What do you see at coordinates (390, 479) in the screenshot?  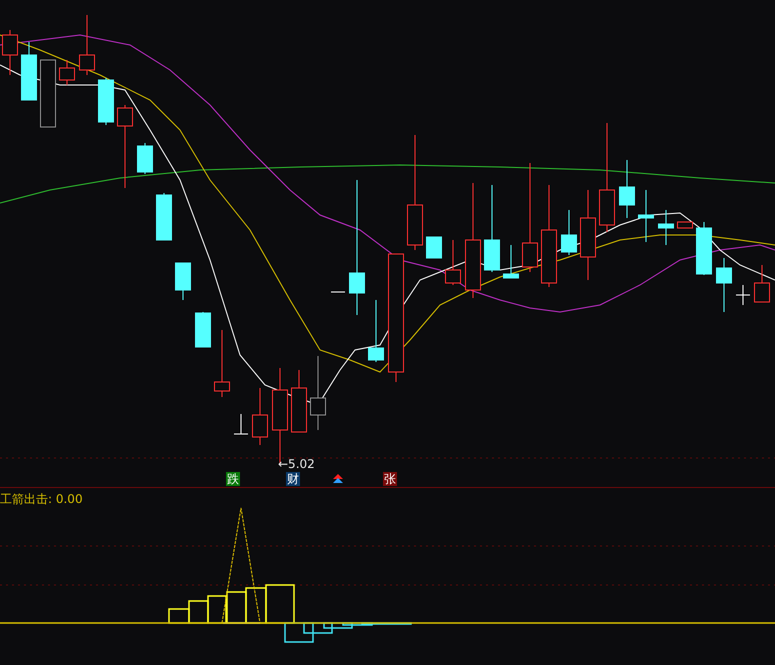 I see `signal-marker: 张` at bounding box center [390, 479].